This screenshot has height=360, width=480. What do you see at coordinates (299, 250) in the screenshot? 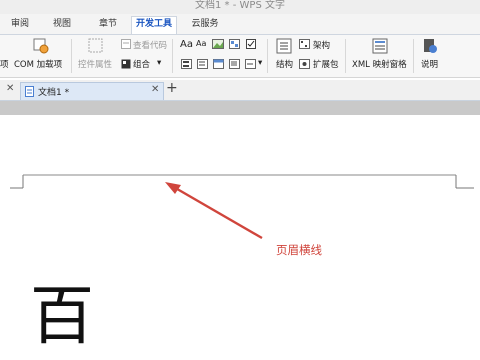
I see `annotation-label: 页眉横线` at bounding box center [299, 250].